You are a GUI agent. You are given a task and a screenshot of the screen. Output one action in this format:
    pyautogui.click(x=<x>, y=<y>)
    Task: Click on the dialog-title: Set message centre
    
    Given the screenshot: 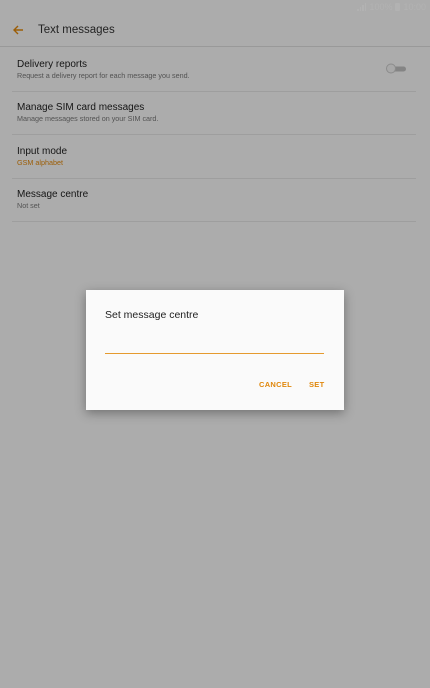 What is the action you would take?
    pyautogui.click(x=152, y=315)
    